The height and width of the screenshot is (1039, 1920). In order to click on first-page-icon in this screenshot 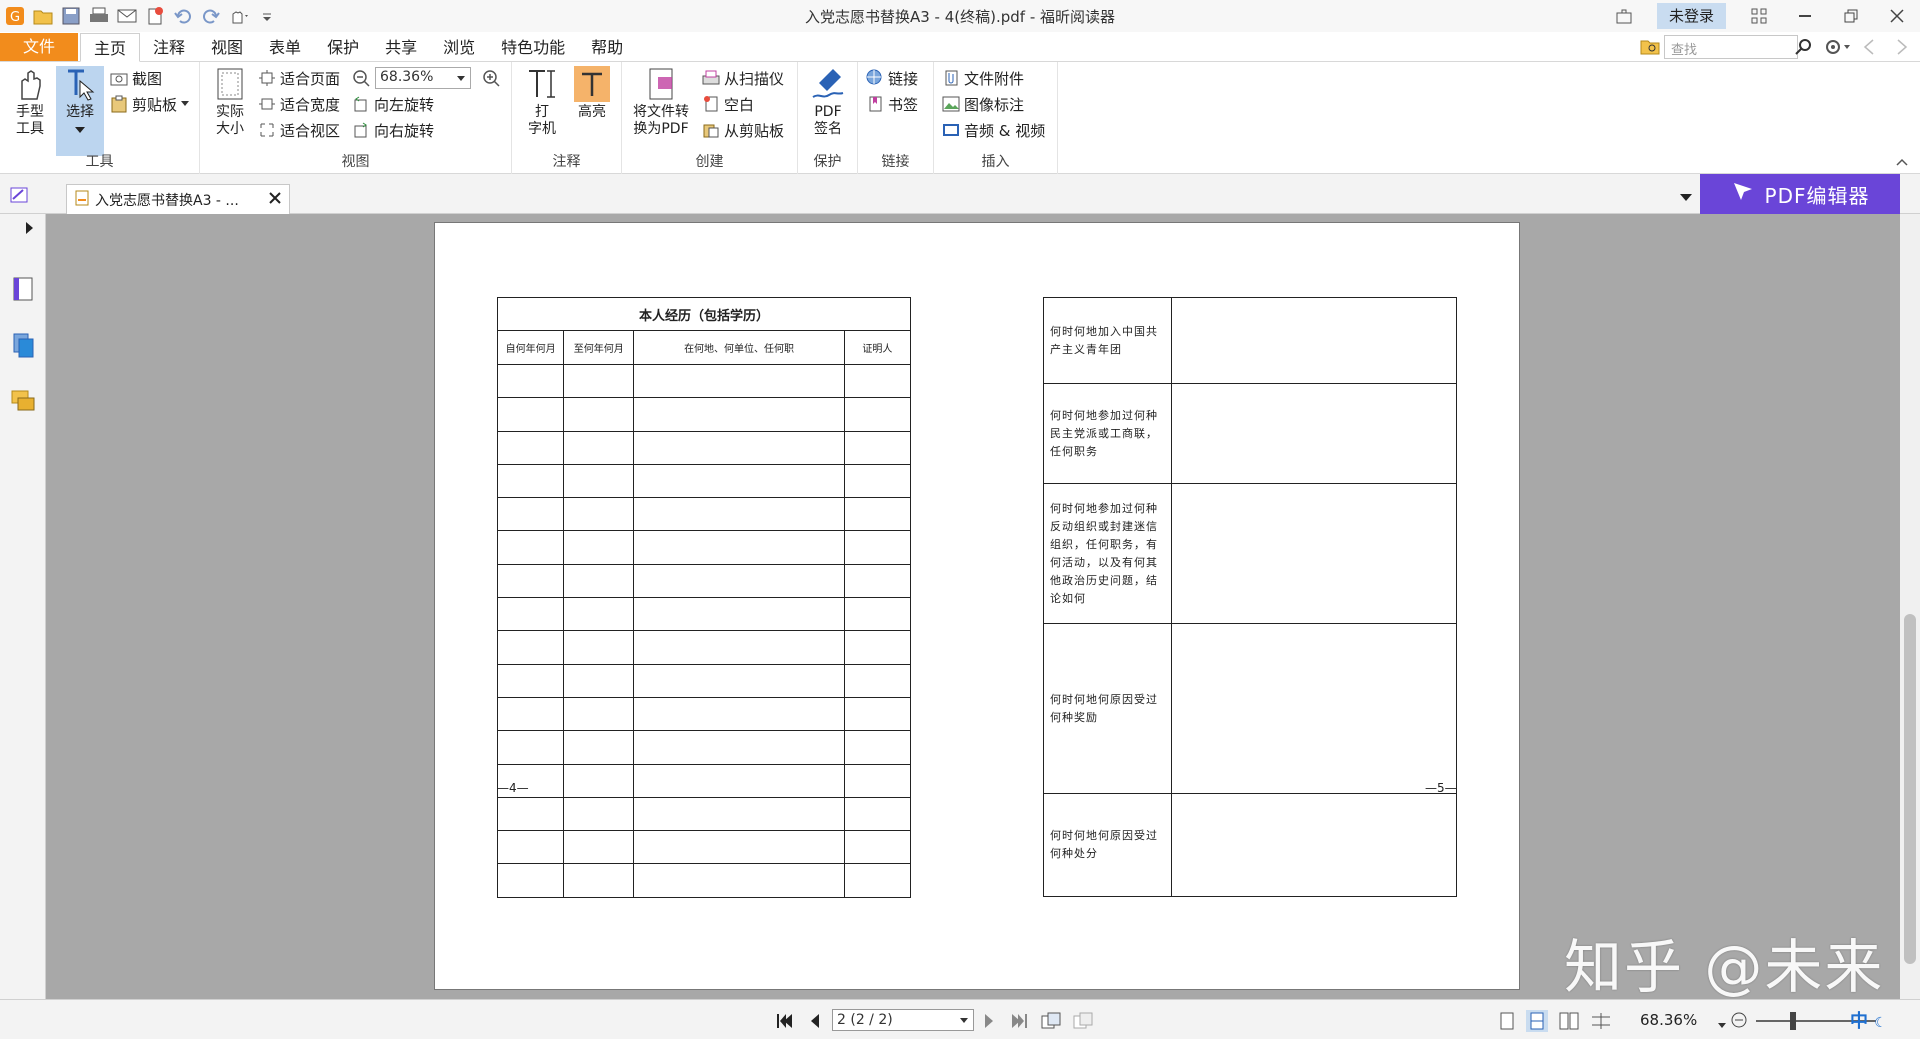, I will do `click(785, 1021)`.